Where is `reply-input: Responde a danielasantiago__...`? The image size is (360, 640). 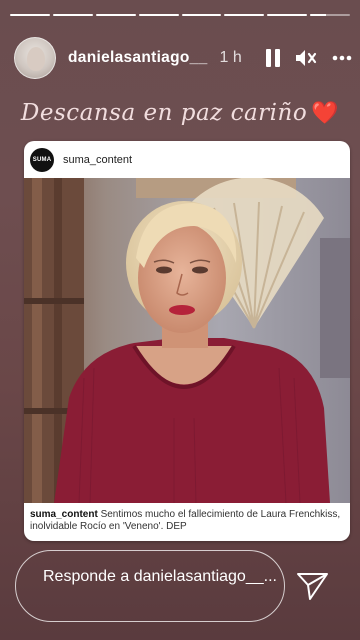 reply-input: Responde a danielasantiago__... is located at coordinates (150, 586).